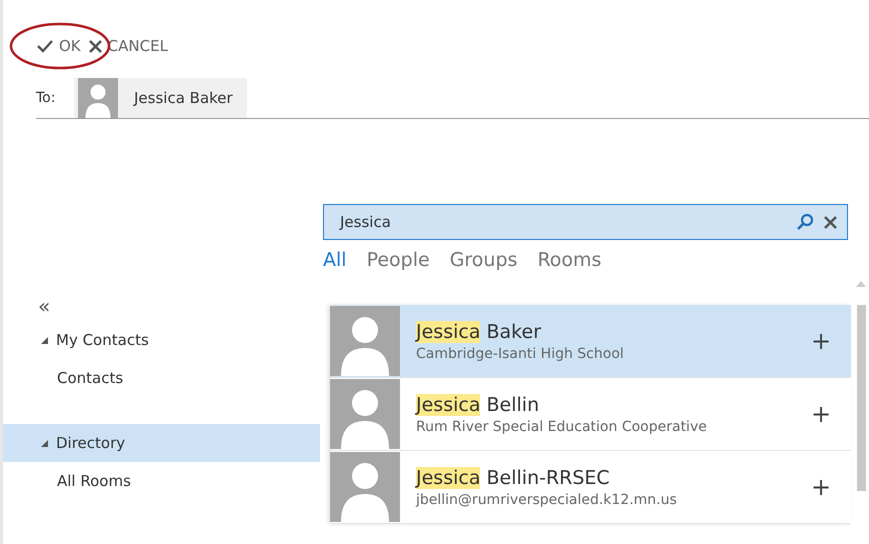 Image resolution: width=869 pixels, height=544 pixels. Describe the element at coordinates (590, 341) in the screenshot. I see `contact-row: Jessica Baker Cambridge-Isanti High School +` at that location.